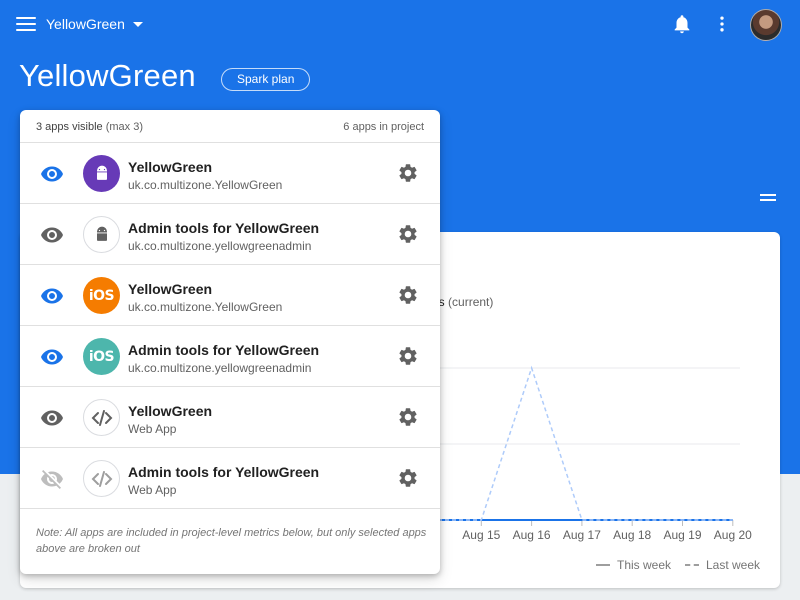 This screenshot has height=600, width=800. Describe the element at coordinates (632, 535) in the screenshot. I see `x-tick-label: Aug 18` at that location.